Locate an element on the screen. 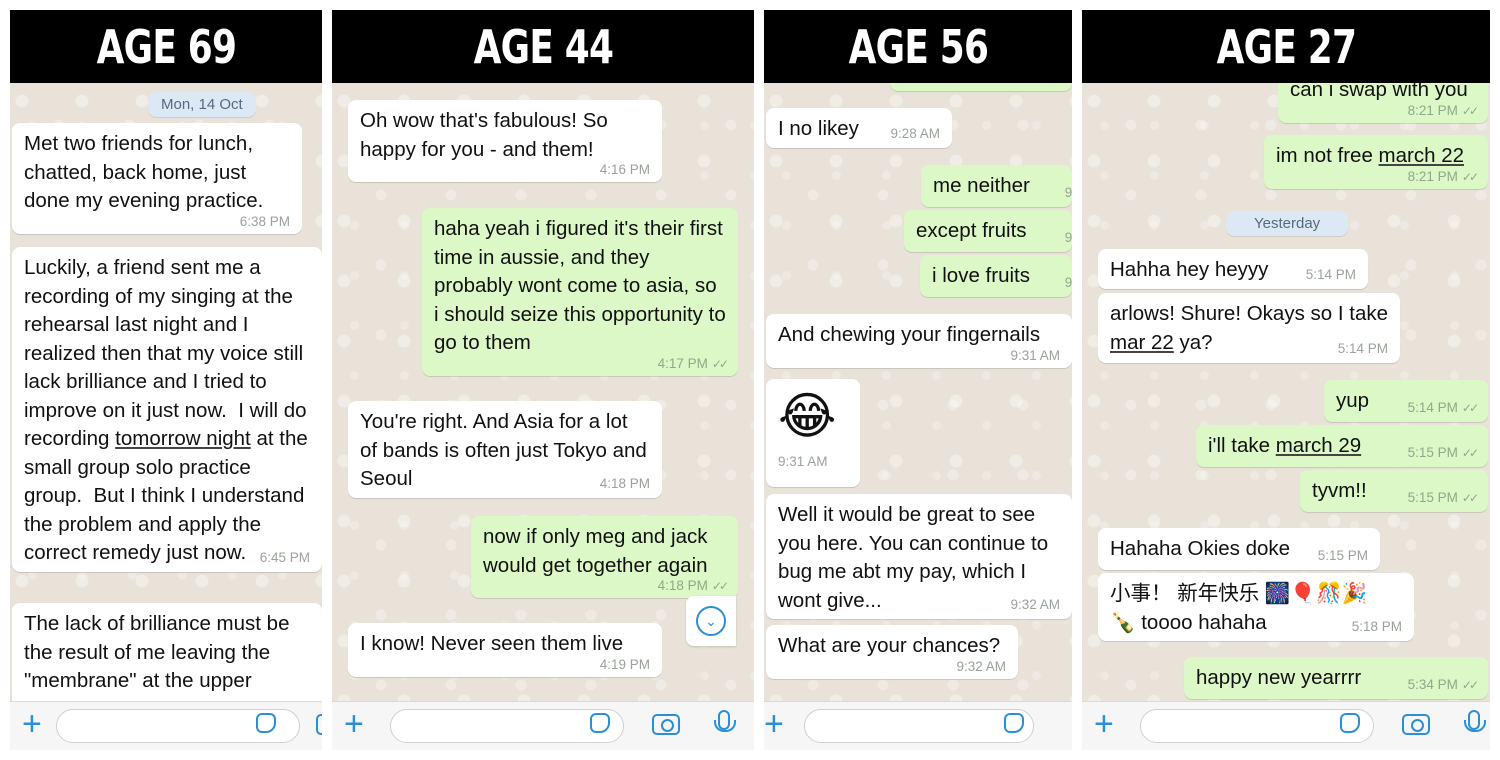 This screenshot has width=1500, height=760. message-time: 5:15 PM is located at coordinates (1342, 555).